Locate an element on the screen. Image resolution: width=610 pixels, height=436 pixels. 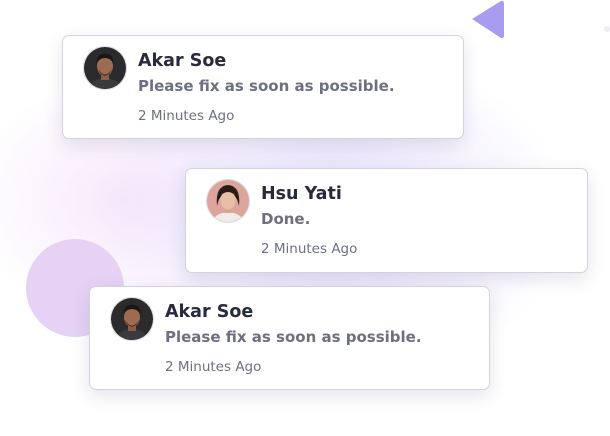
sender-name: Hsu Yati is located at coordinates (301, 194).